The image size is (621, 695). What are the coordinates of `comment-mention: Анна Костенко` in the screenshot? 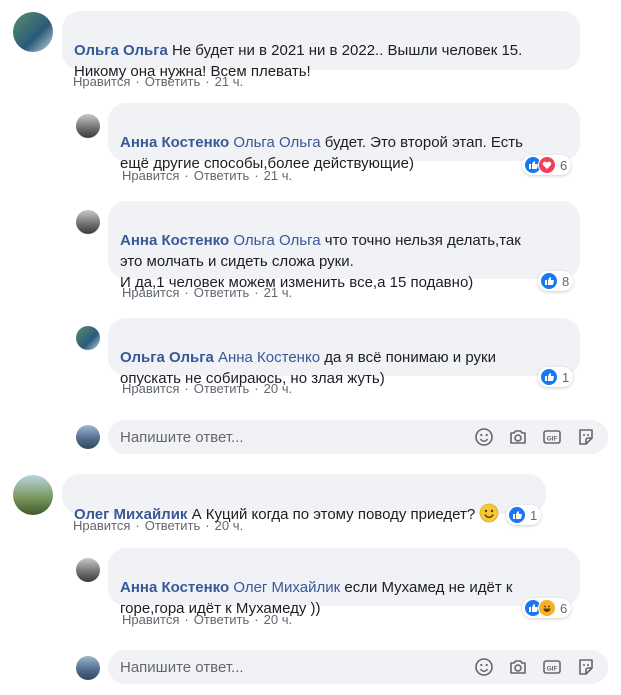 It's located at (269, 357).